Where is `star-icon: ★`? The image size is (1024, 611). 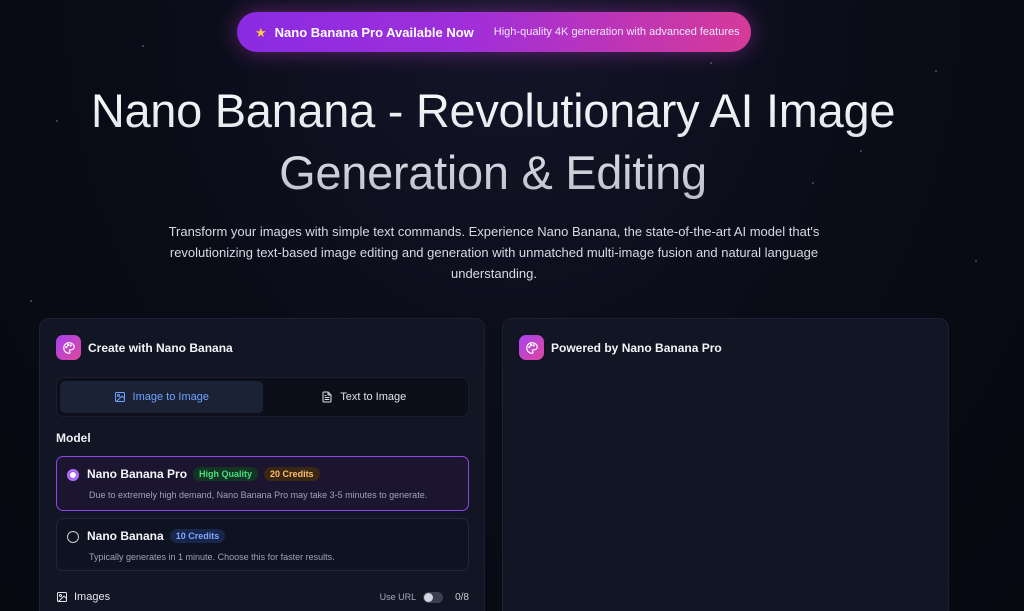
star-icon: ★ is located at coordinates (261, 32).